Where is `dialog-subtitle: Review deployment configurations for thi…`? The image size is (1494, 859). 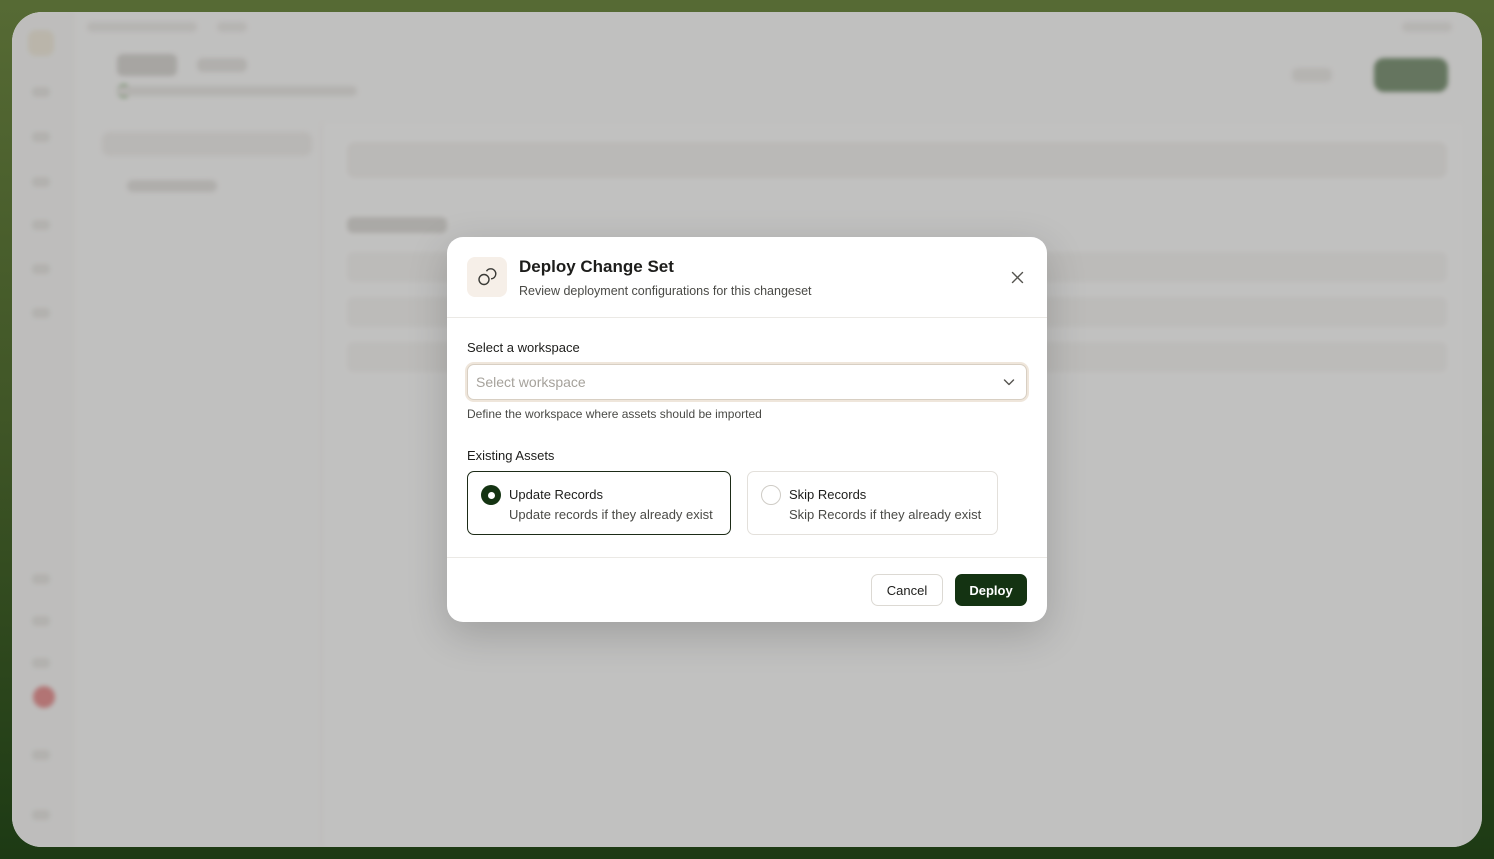
dialog-subtitle: Review deployment configurations for thi… is located at coordinates (665, 291).